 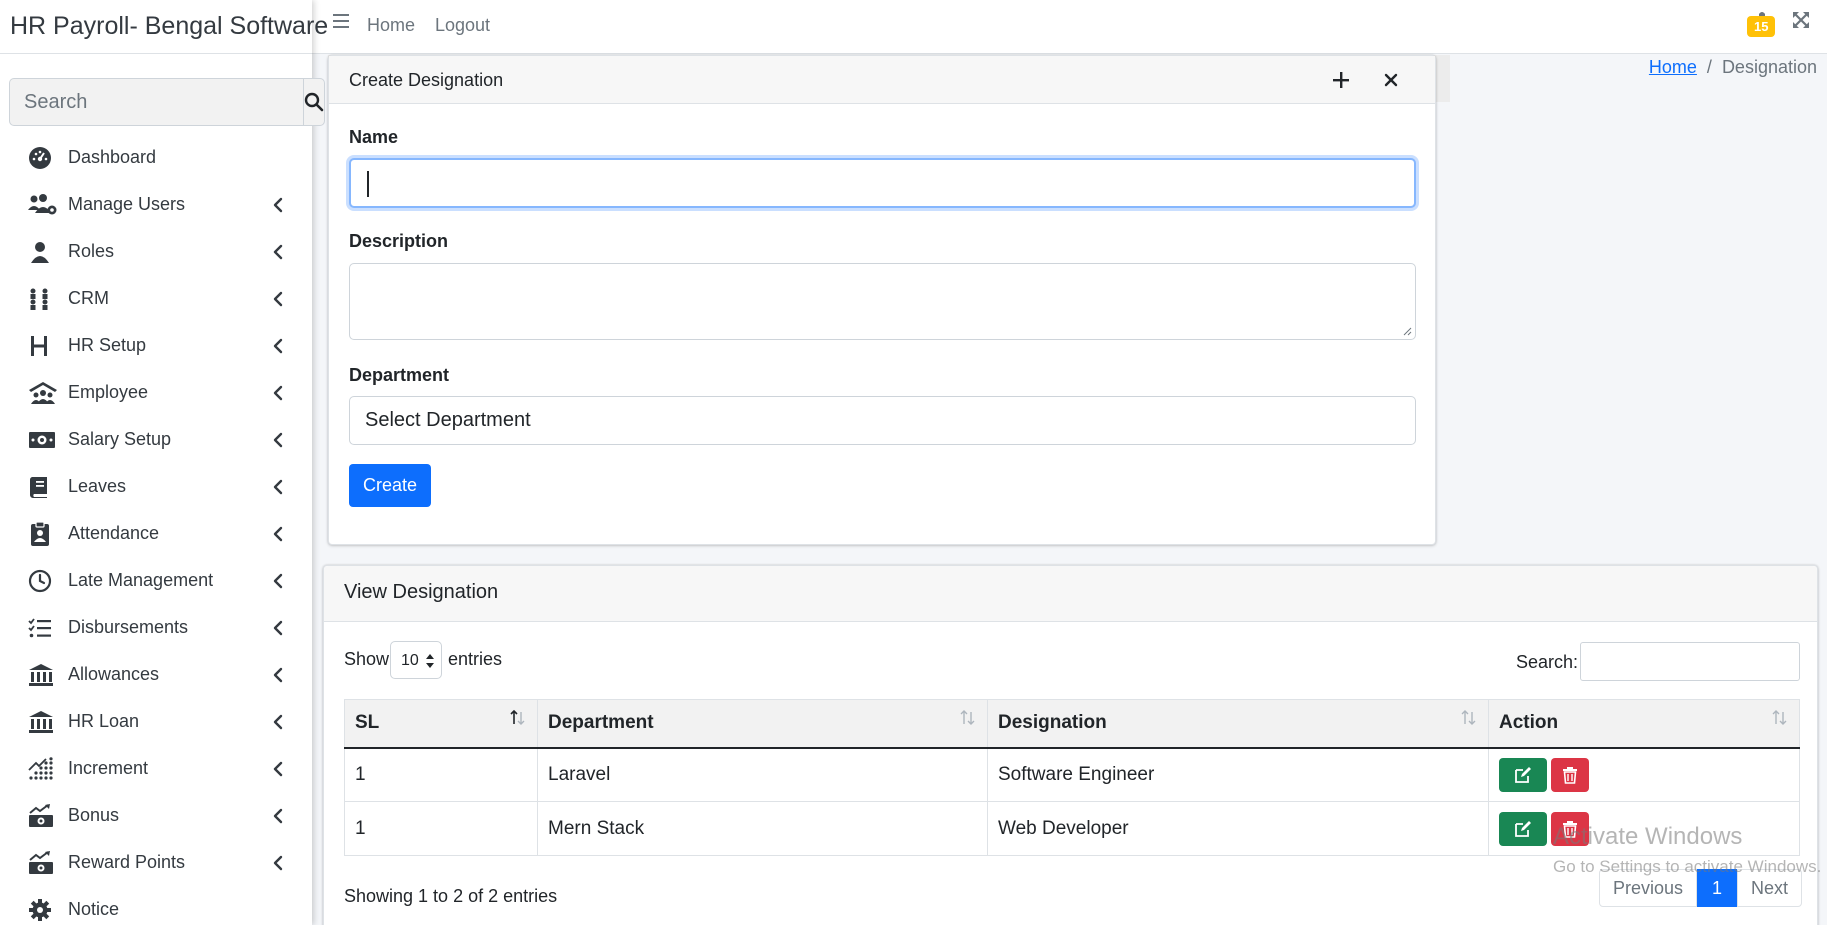 I want to click on create-button: Create, so click(x=390, y=485).